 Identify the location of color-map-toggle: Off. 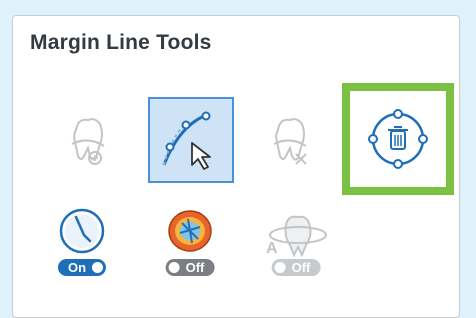
(190, 267).